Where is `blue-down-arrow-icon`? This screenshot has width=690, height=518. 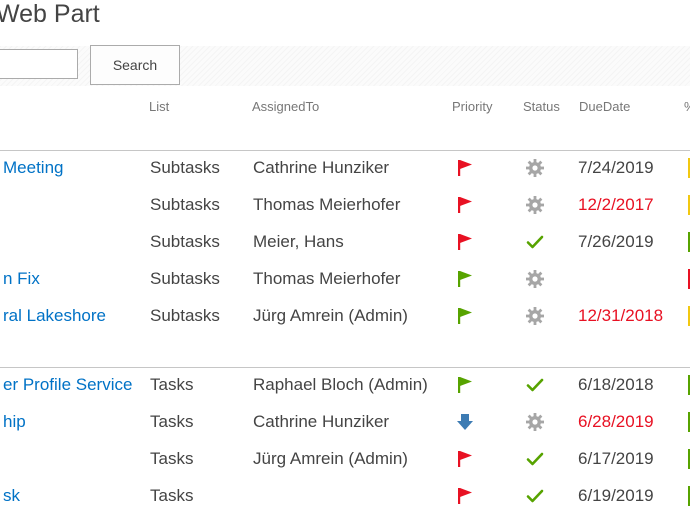
blue-down-arrow-icon is located at coordinates (465, 422).